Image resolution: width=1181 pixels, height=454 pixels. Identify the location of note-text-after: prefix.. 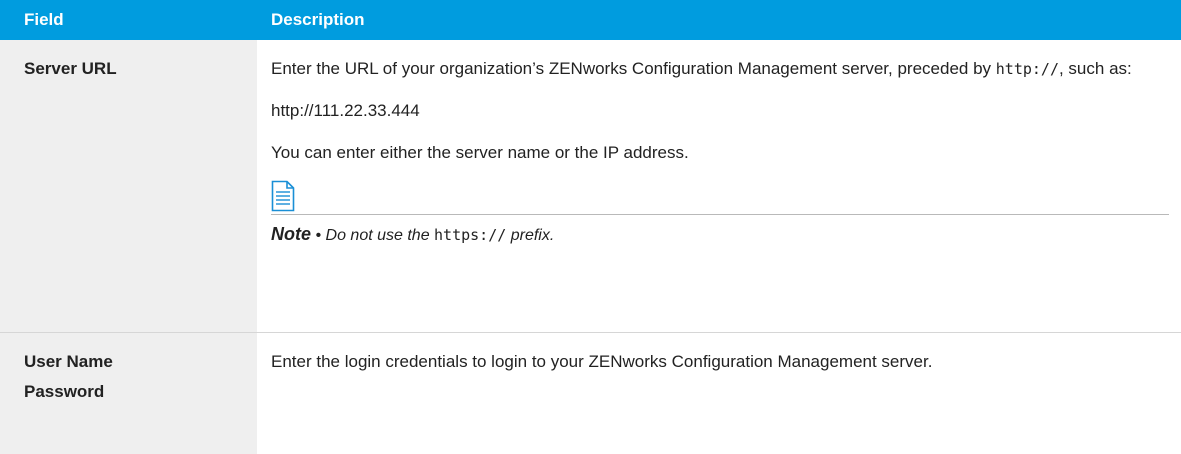
(530, 235).